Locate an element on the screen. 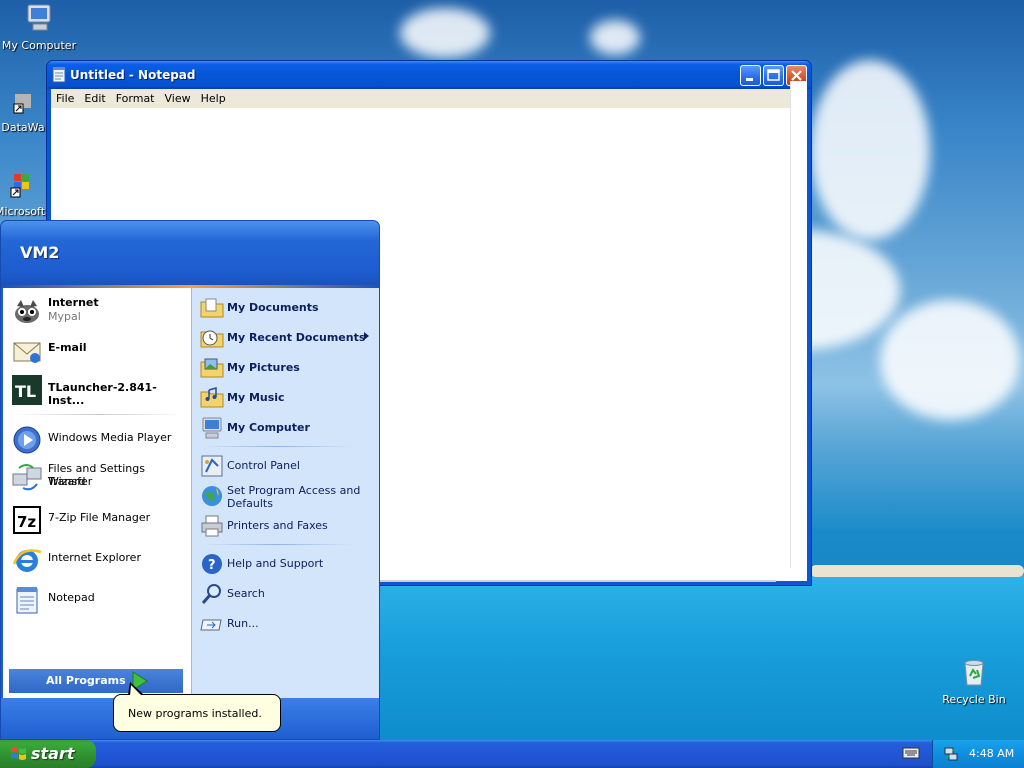 Image resolution: width=1024 pixels, height=768 pixels. windows-logo-icon is located at coordinates (18, 753).